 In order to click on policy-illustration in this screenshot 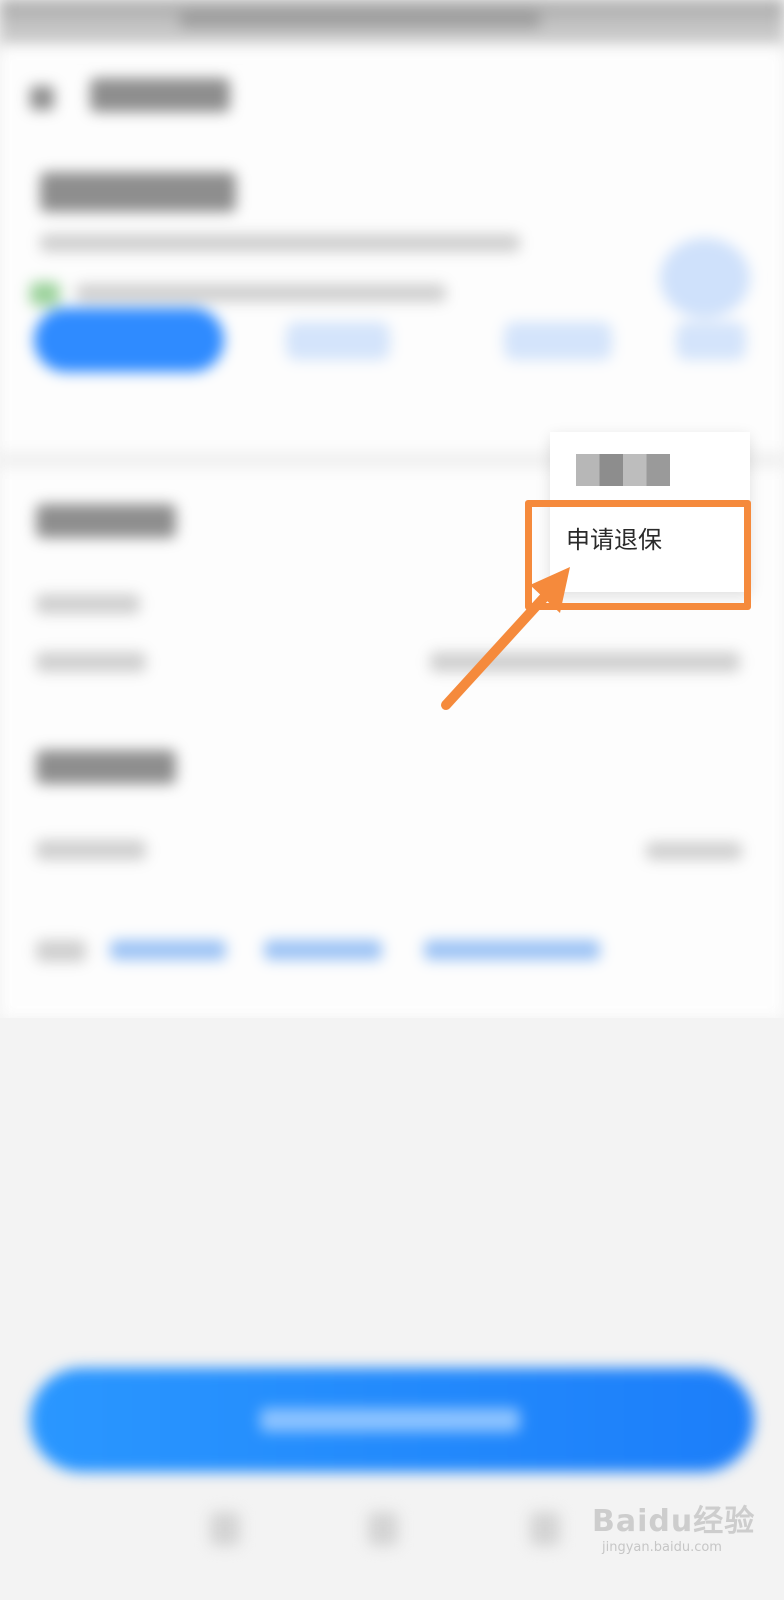, I will do `click(705, 278)`.